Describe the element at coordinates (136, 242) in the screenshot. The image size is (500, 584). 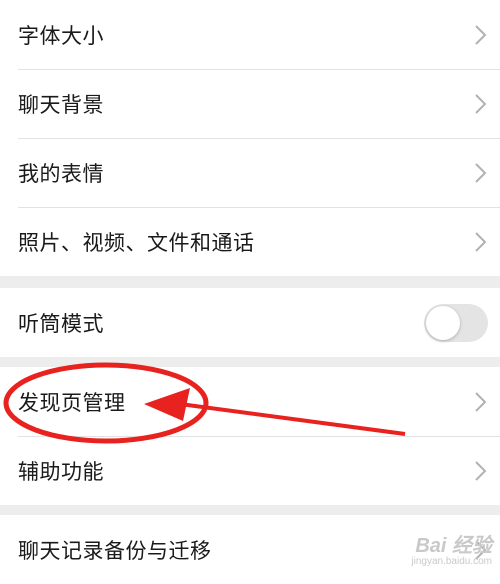
I see `media-files-calls-label: 照片、视频、文件和通话` at that location.